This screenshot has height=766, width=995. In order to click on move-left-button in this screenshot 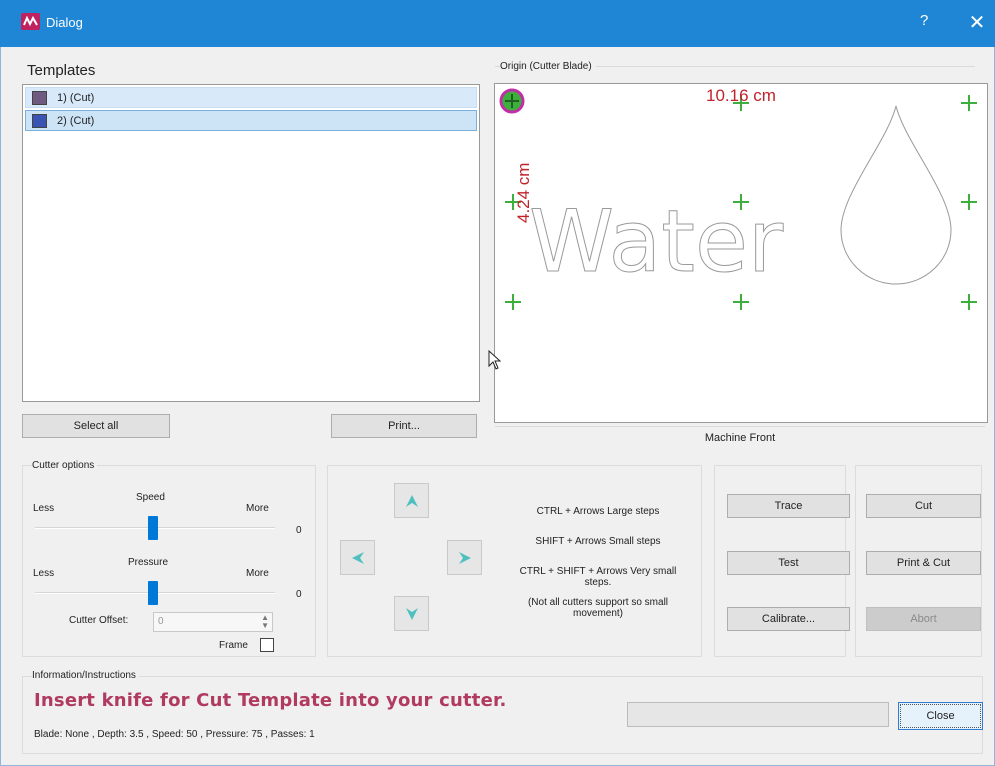, I will do `click(357, 557)`.